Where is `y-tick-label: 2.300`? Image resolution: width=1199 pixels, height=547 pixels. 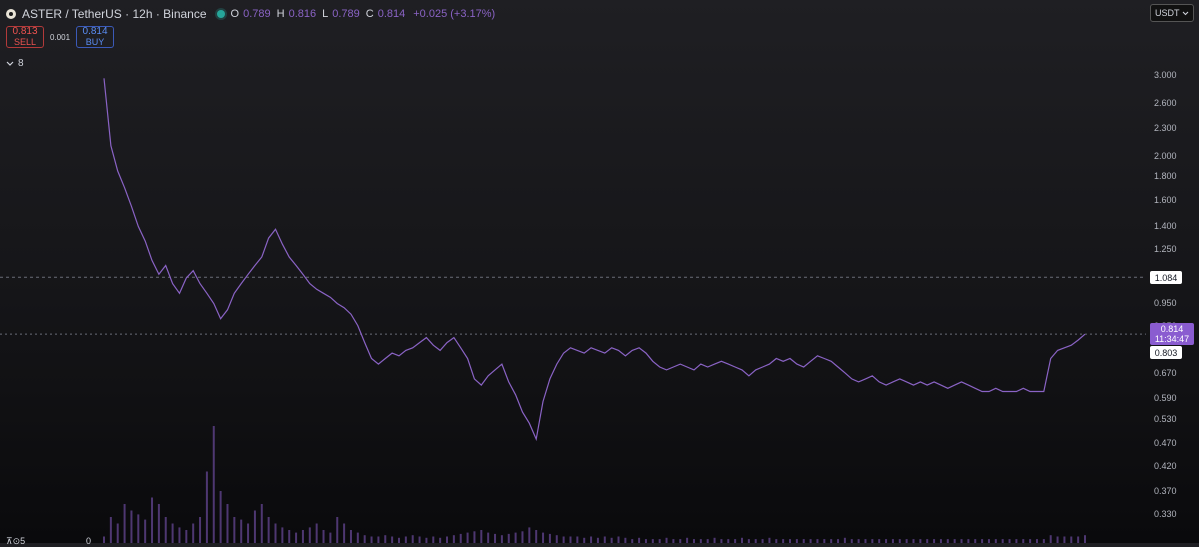 y-tick-label: 2.300 is located at coordinates (1165, 127).